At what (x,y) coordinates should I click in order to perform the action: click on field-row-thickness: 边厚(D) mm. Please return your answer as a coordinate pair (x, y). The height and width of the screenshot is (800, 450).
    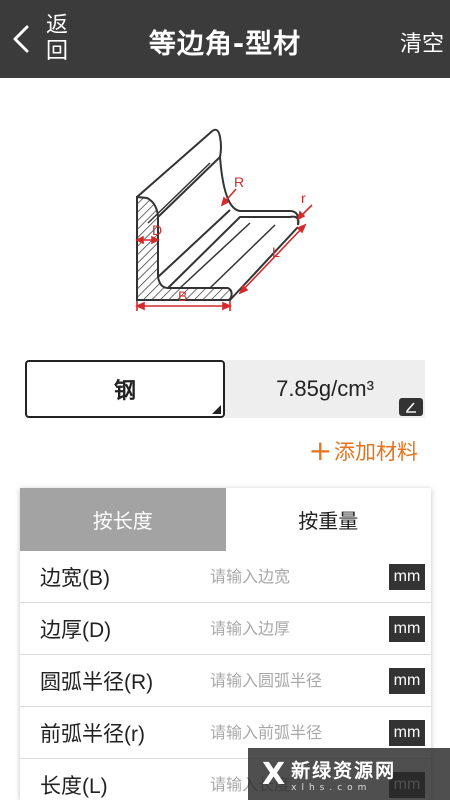
    Looking at the image, I should click on (225, 629).